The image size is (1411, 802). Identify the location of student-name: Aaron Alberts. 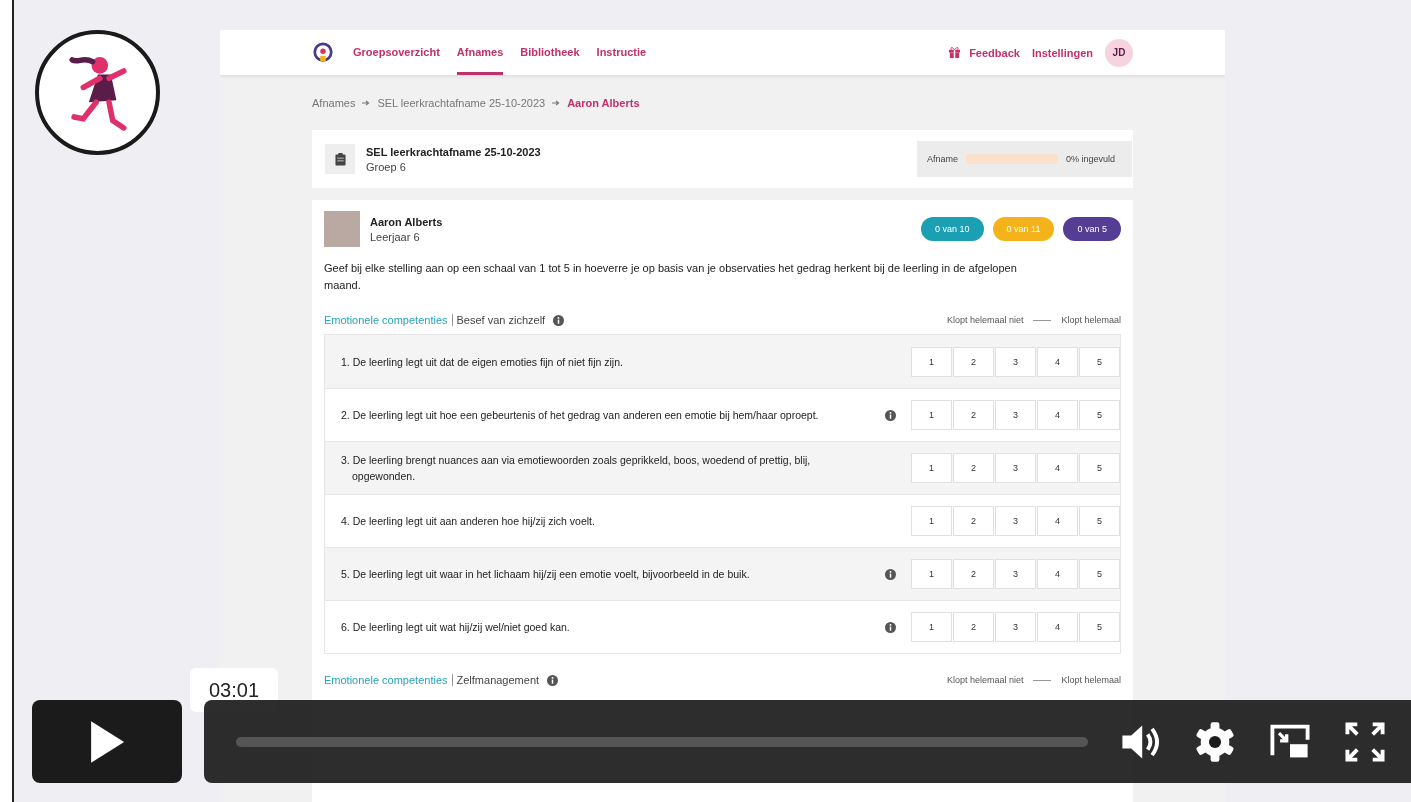
(406, 221).